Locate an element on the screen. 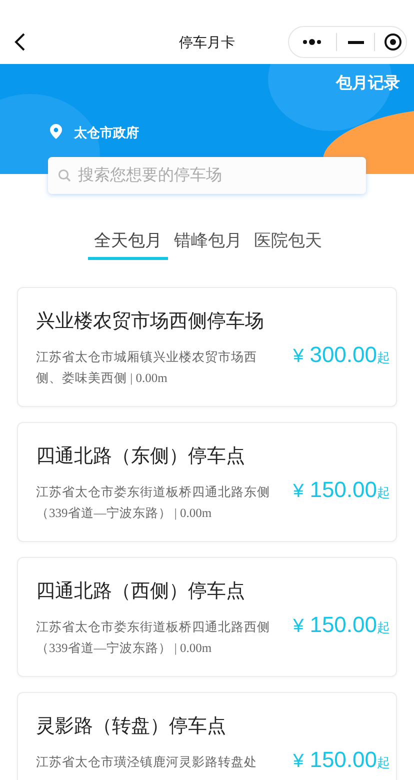  parking-card: 四通北路（西侧）停车点 江苏省太仓市娄东街道板桥四通北路西侧（339省道—宁波东路） | 0.00m ¥ 150.00起 is located at coordinates (207, 616).